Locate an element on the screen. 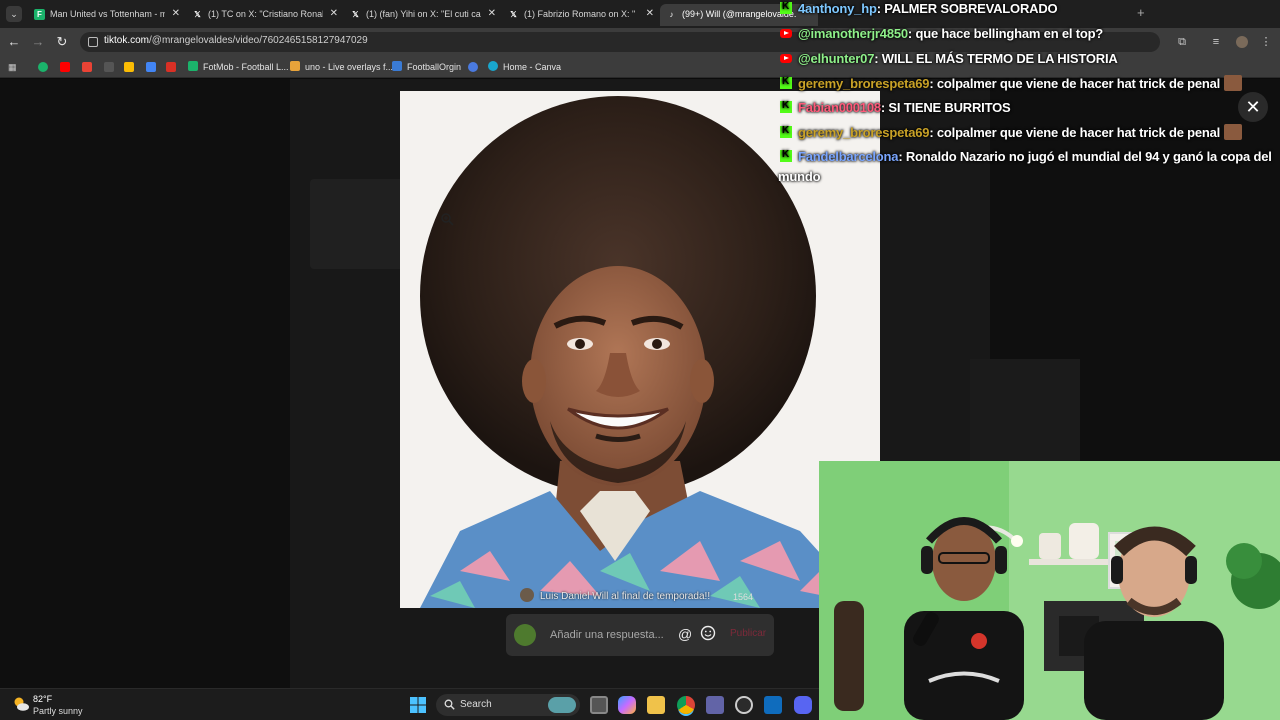 Image resolution: width=1280 pixels, height=720 pixels. chrome-icon is located at coordinates (686, 705).